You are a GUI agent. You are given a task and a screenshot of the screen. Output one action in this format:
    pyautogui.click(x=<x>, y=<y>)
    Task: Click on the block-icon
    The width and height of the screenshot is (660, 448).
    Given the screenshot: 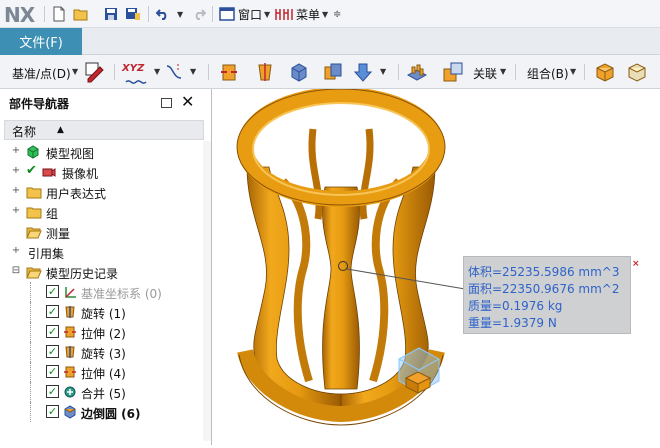 What is the action you would take?
    pyautogui.click(x=299, y=72)
    